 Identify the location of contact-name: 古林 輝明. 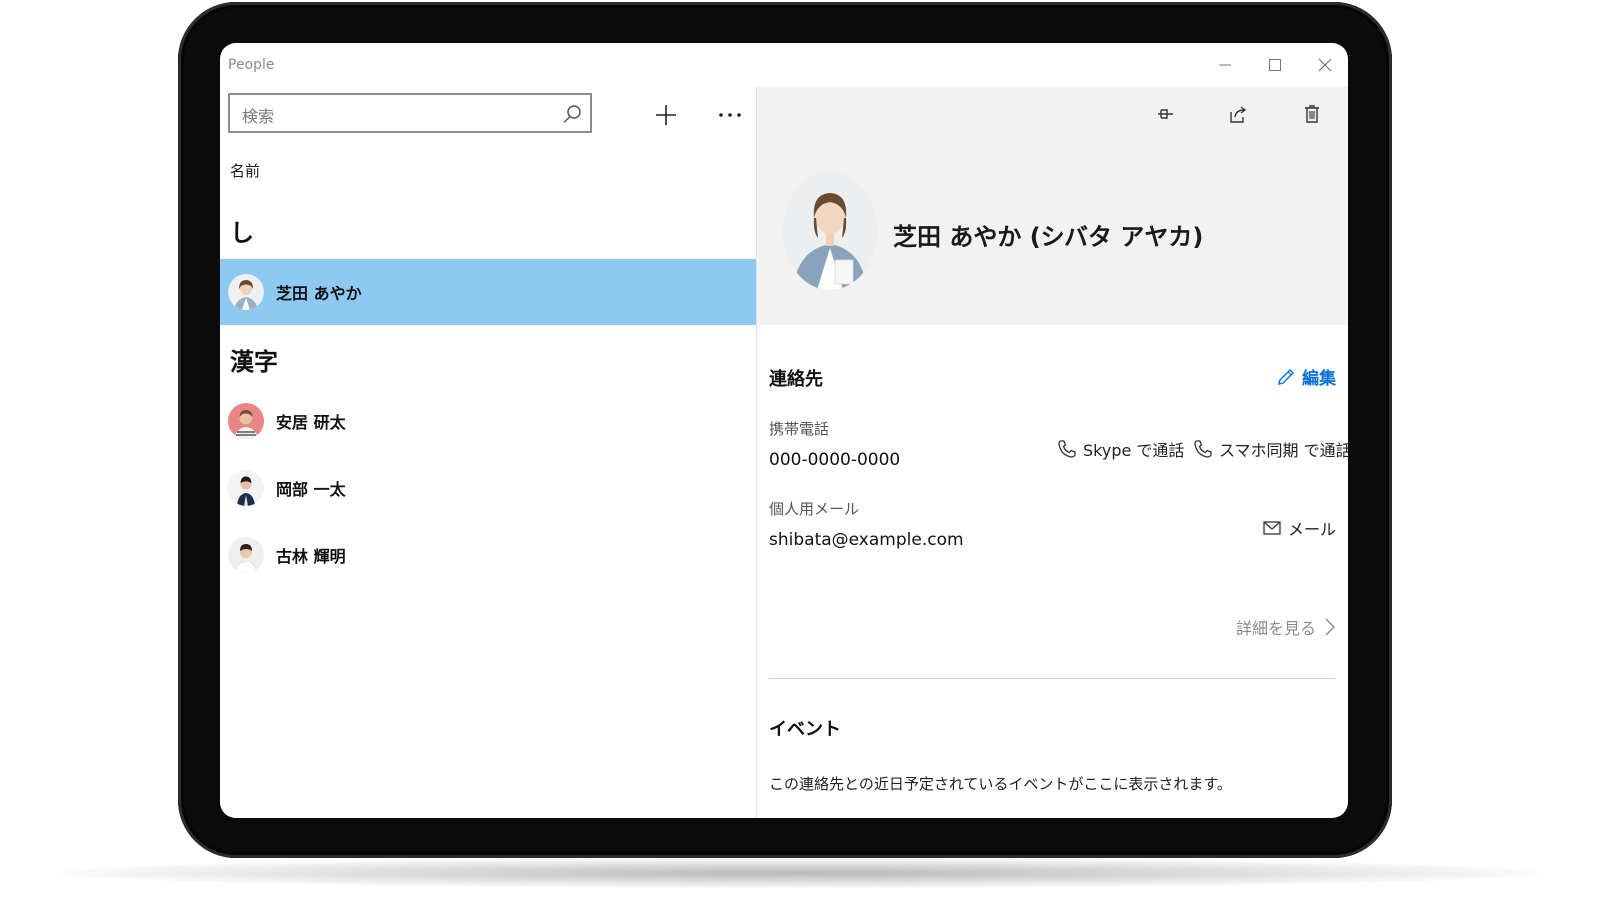
(311, 556).